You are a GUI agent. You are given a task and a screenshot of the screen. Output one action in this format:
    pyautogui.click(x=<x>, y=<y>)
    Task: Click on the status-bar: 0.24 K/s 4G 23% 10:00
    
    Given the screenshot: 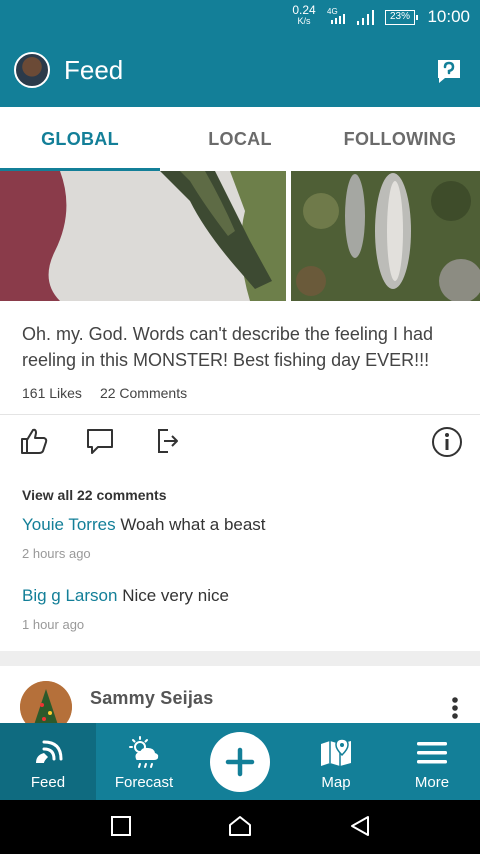 What is the action you would take?
    pyautogui.click(x=240, y=17)
    